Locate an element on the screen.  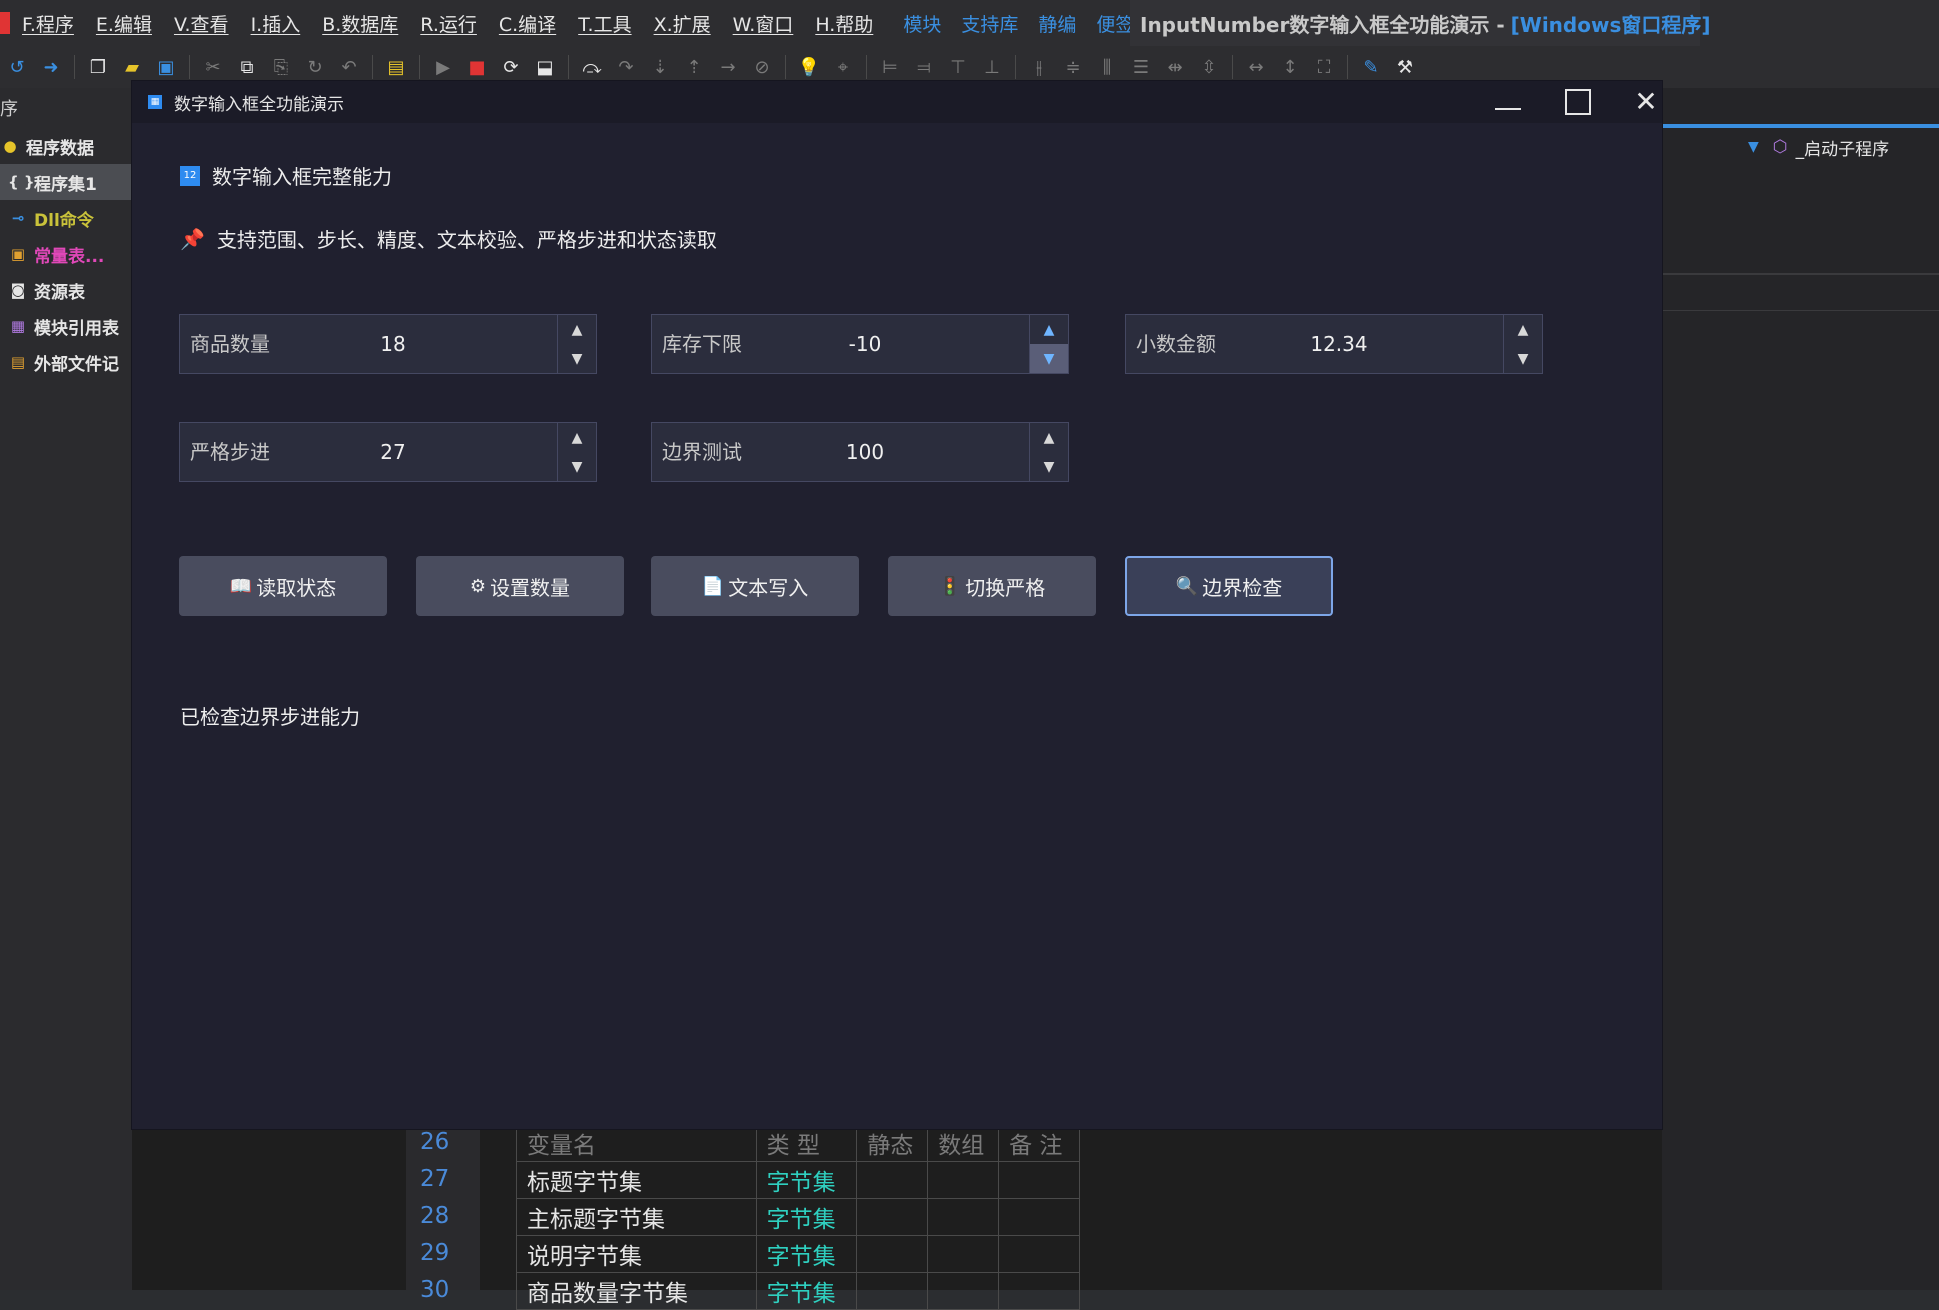
build-icon: ⬓ is located at coordinates (545, 67).